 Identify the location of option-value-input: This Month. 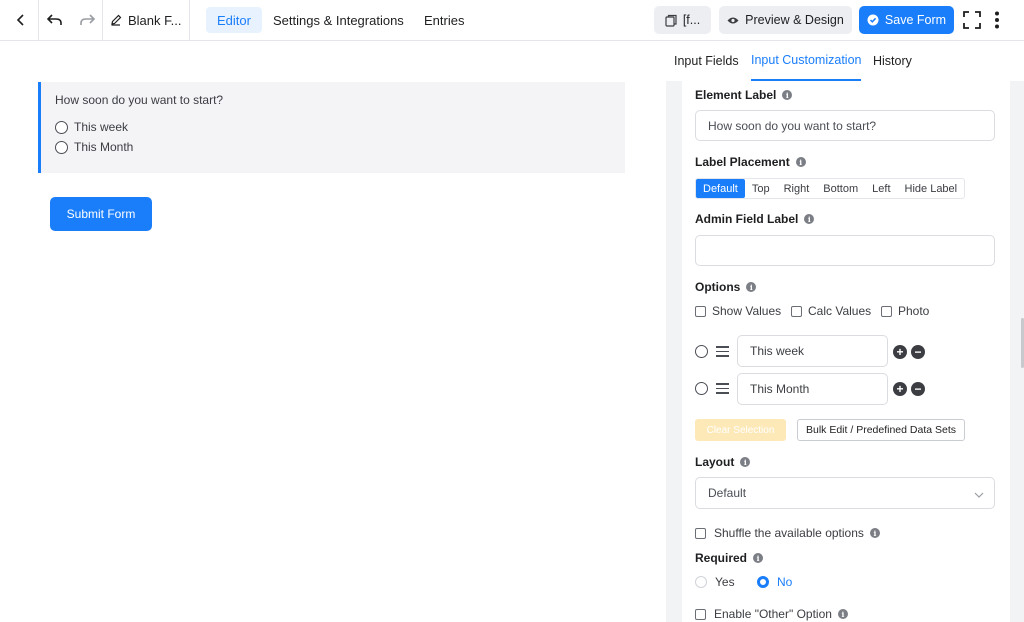
(812, 389).